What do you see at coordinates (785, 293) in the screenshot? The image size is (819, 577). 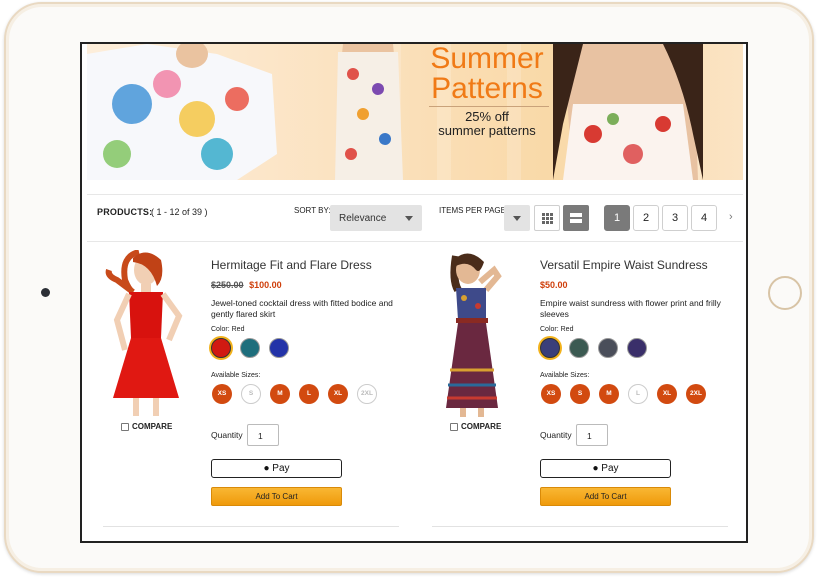 I see `home-button` at bounding box center [785, 293].